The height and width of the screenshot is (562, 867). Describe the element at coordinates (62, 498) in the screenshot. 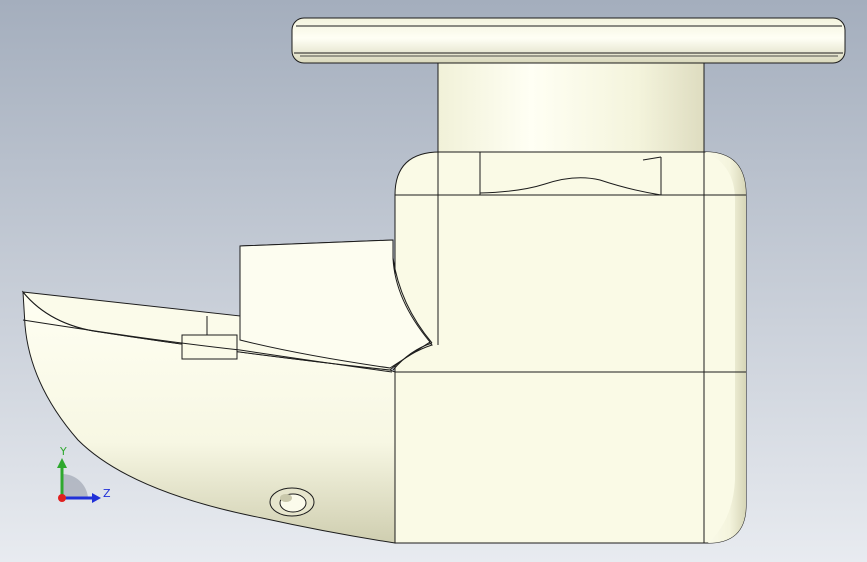

I see `x-axis-dot` at that location.